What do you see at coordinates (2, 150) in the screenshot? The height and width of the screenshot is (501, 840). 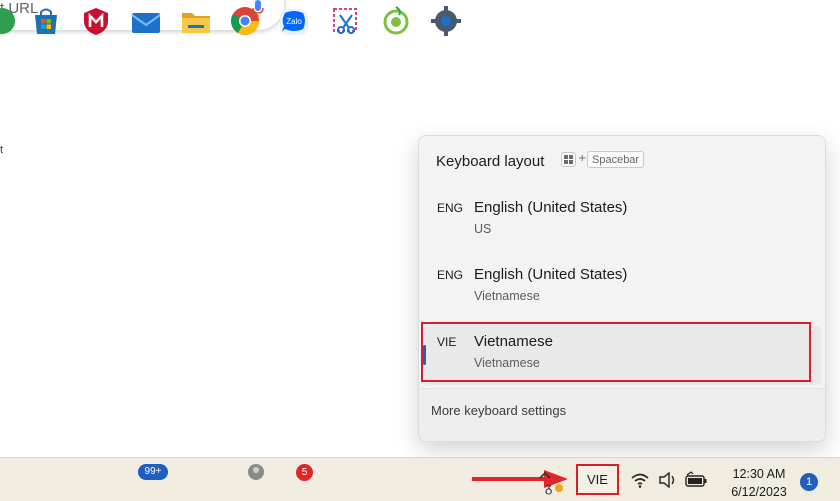 I see `edge-text-fragment: t` at bounding box center [2, 150].